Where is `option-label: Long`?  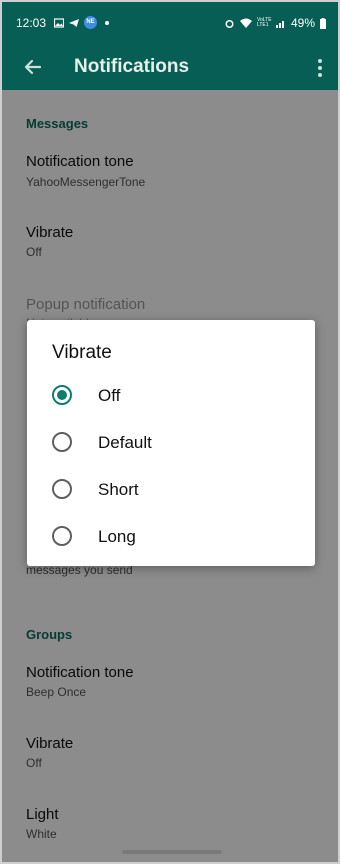
option-label: Long is located at coordinates (117, 536).